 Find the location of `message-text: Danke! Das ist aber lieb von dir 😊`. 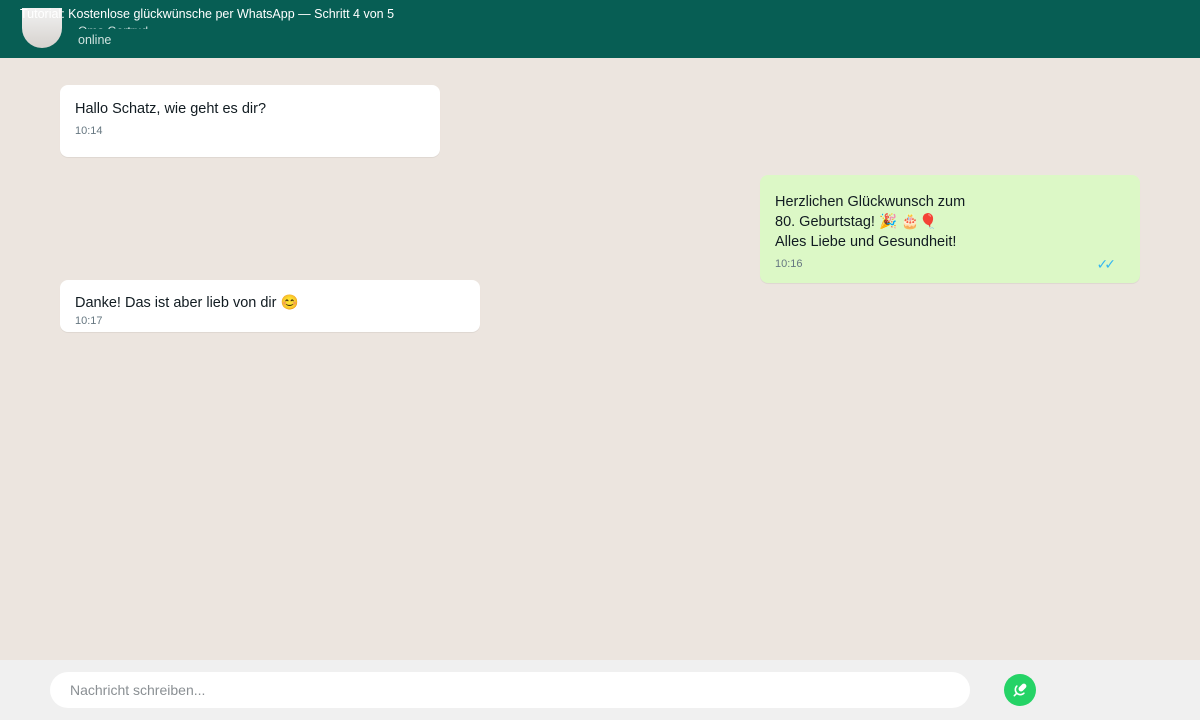

message-text: Danke! Das ist aber lieb von dir 😊 is located at coordinates (187, 303).